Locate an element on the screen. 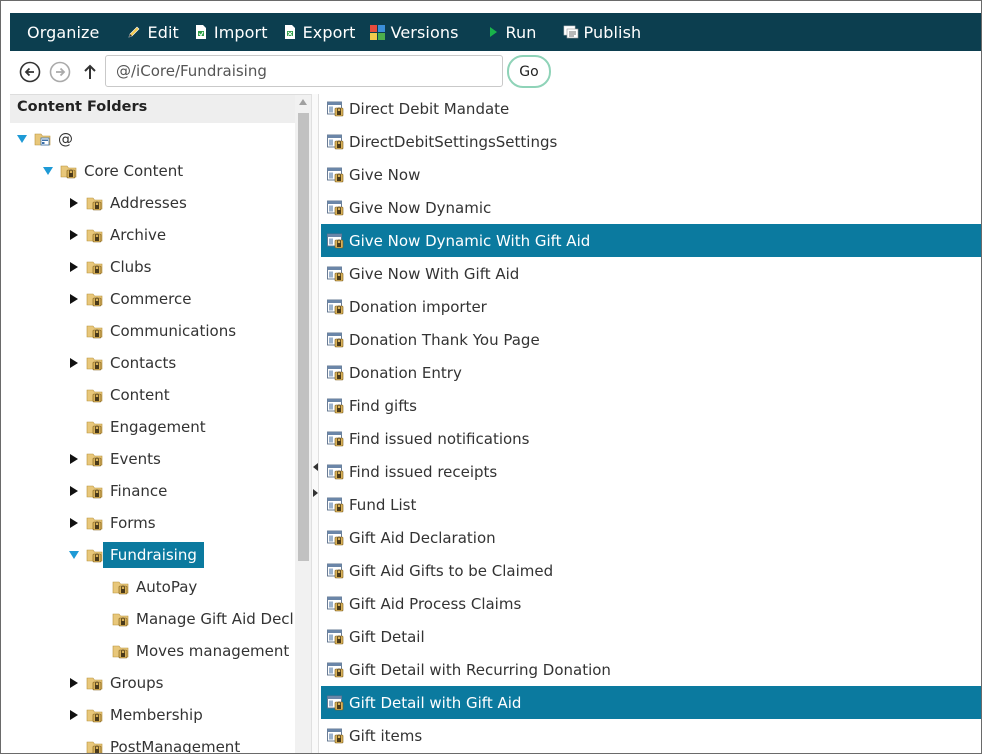  list-item-label: Donation Entry is located at coordinates (405, 372).